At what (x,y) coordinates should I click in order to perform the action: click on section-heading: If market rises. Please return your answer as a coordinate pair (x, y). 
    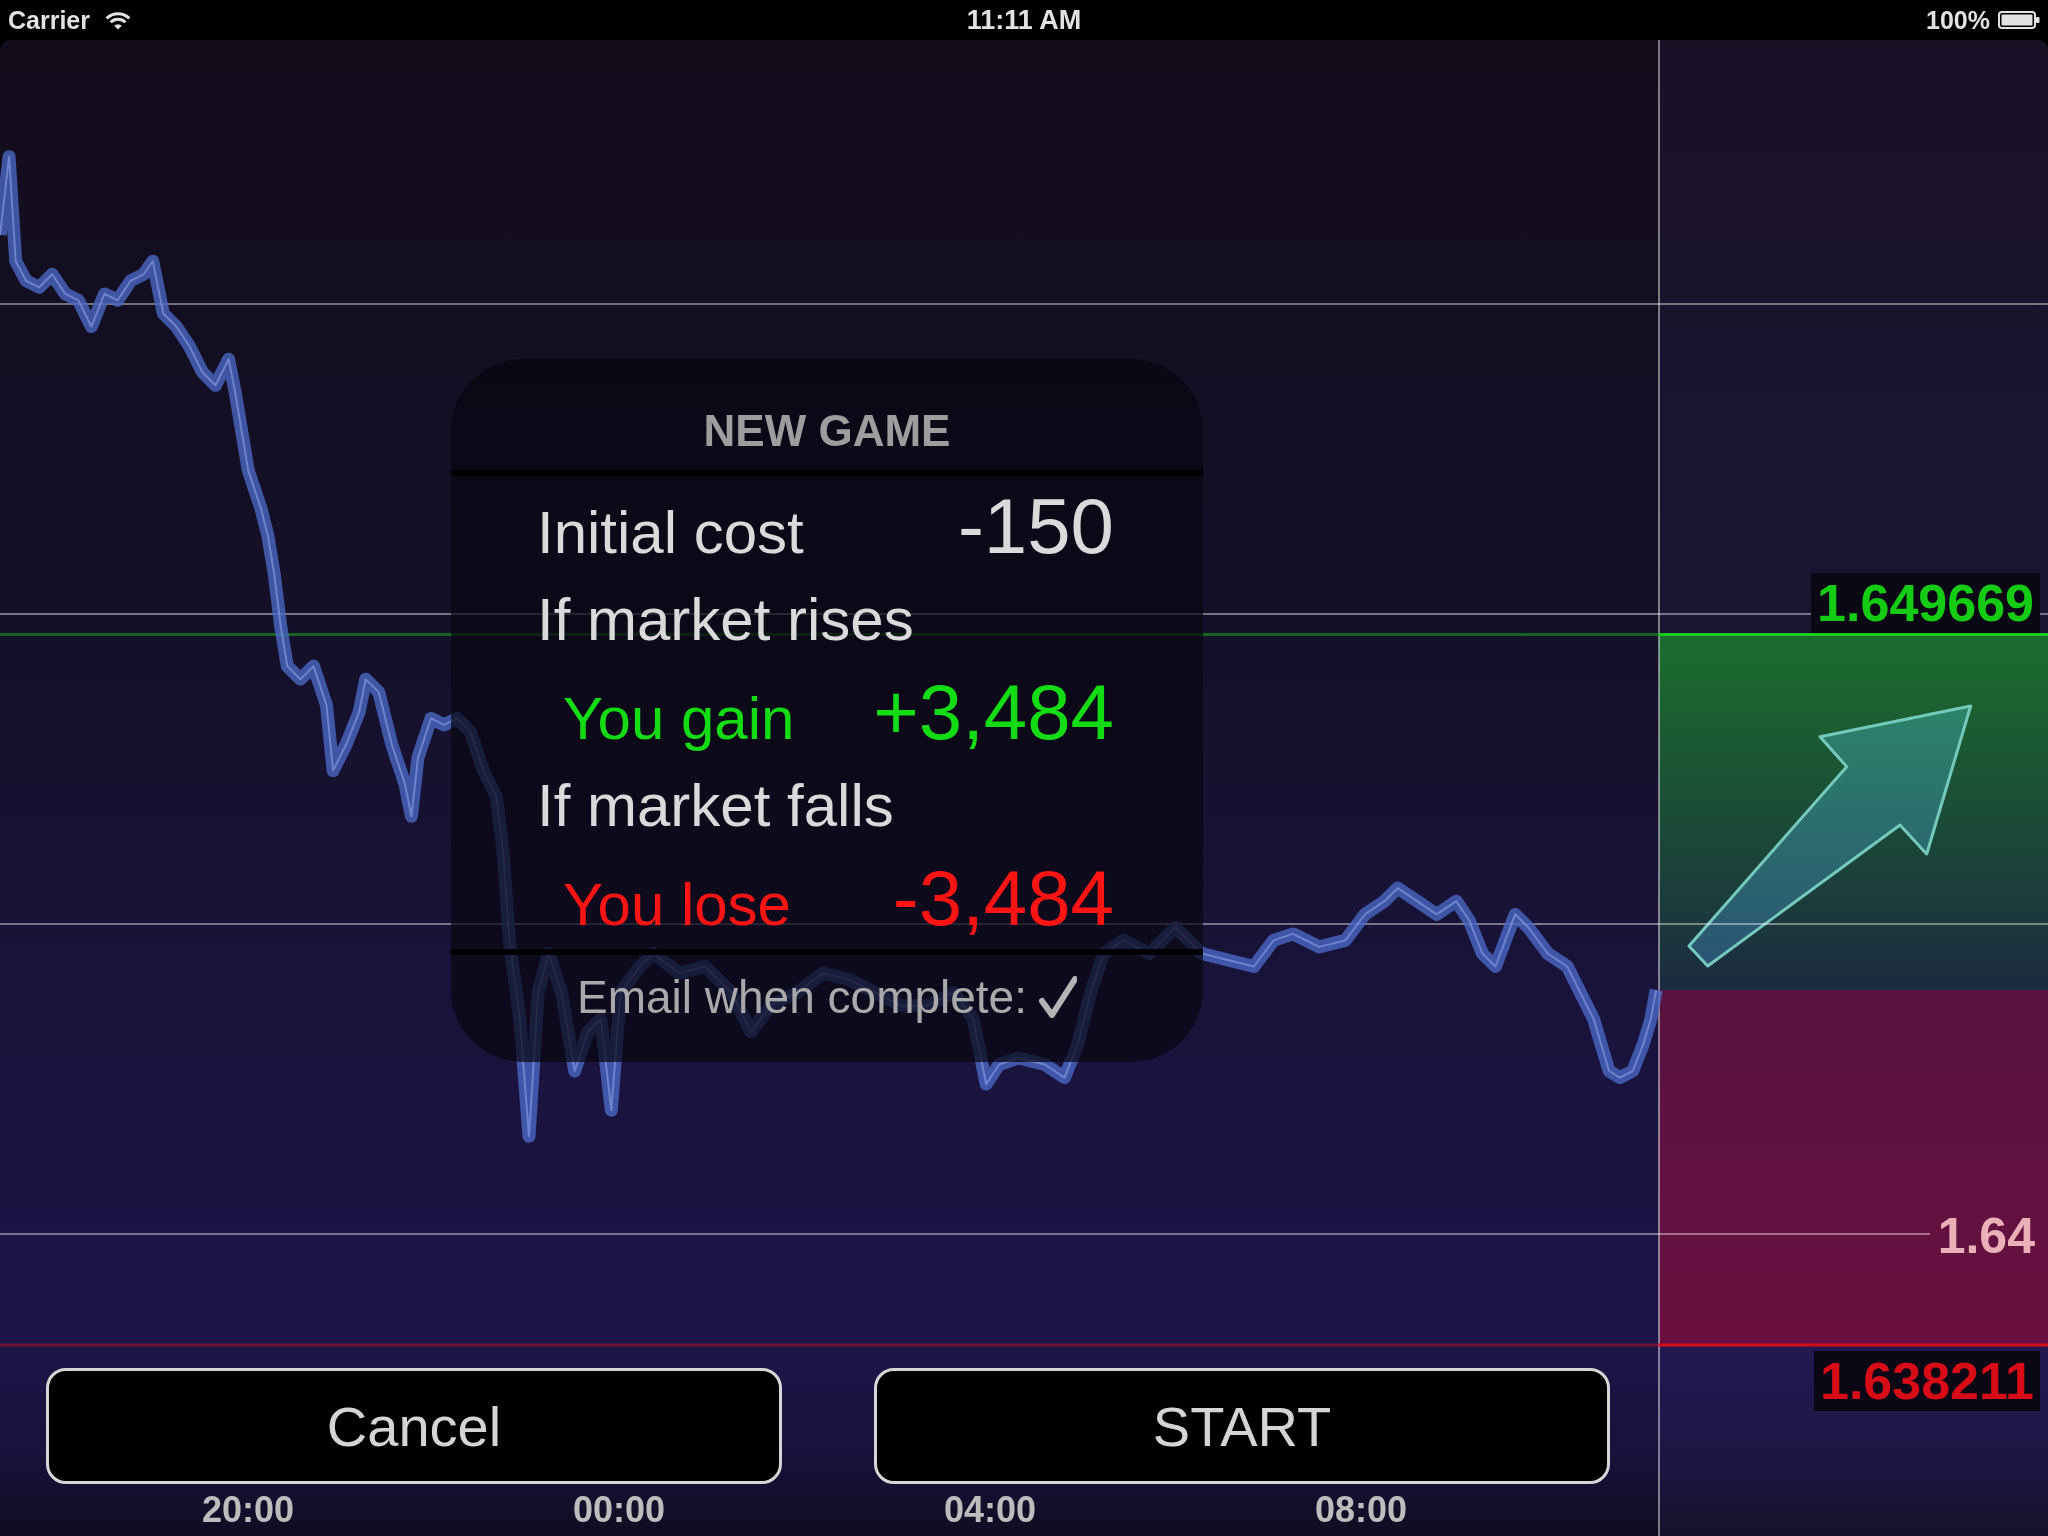
    Looking at the image, I should click on (725, 620).